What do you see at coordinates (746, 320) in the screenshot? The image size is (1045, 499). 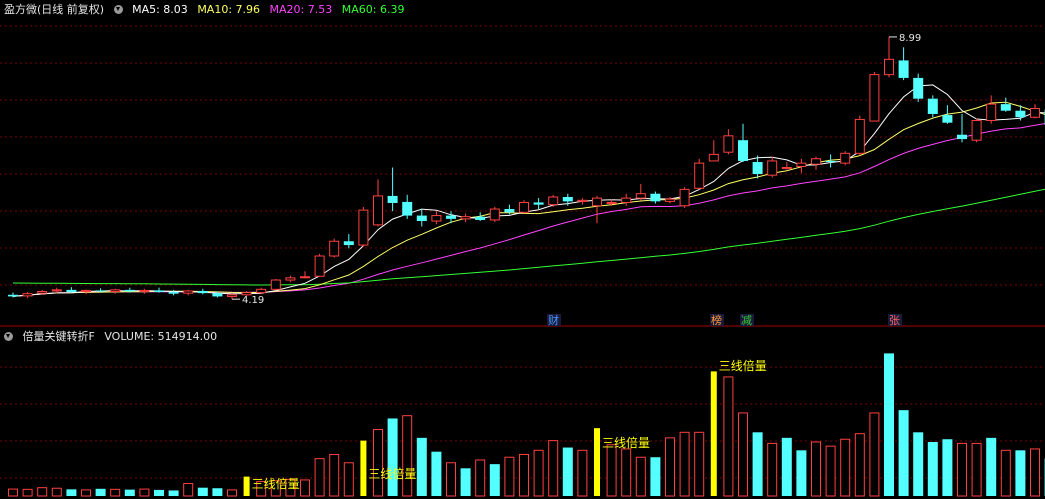 I see `event-marker-label: 减` at bounding box center [746, 320].